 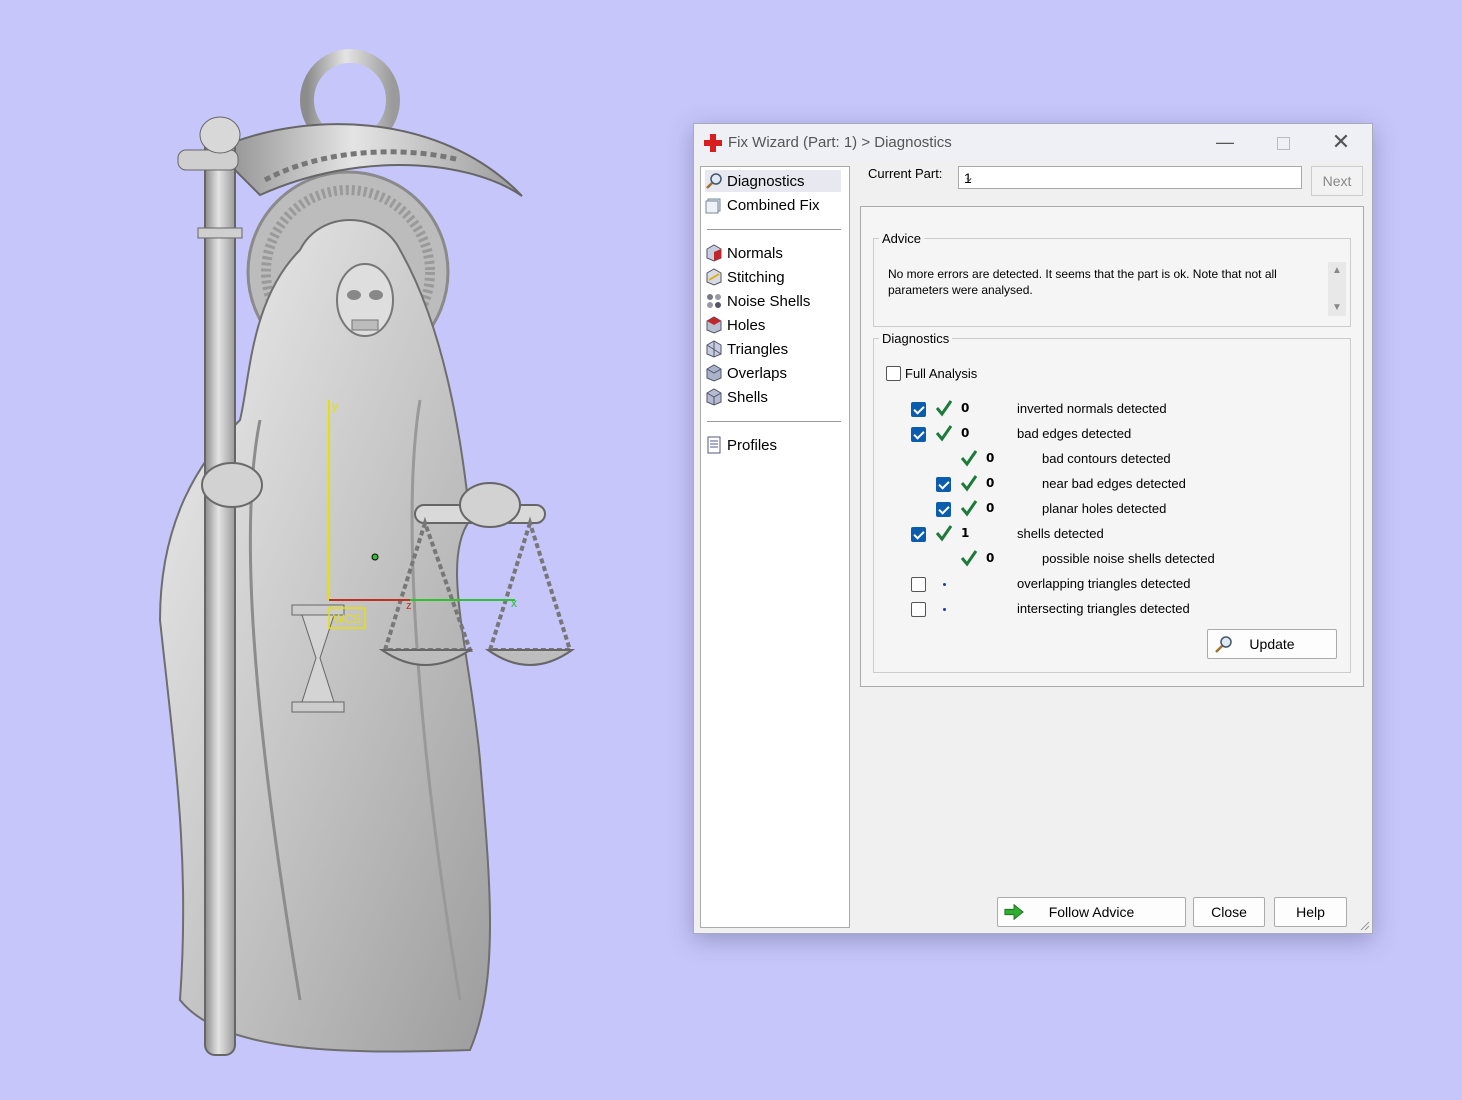 What do you see at coordinates (714, 301) in the screenshot?
I see `noise-shells-icon` at bounding box center [714, 301].